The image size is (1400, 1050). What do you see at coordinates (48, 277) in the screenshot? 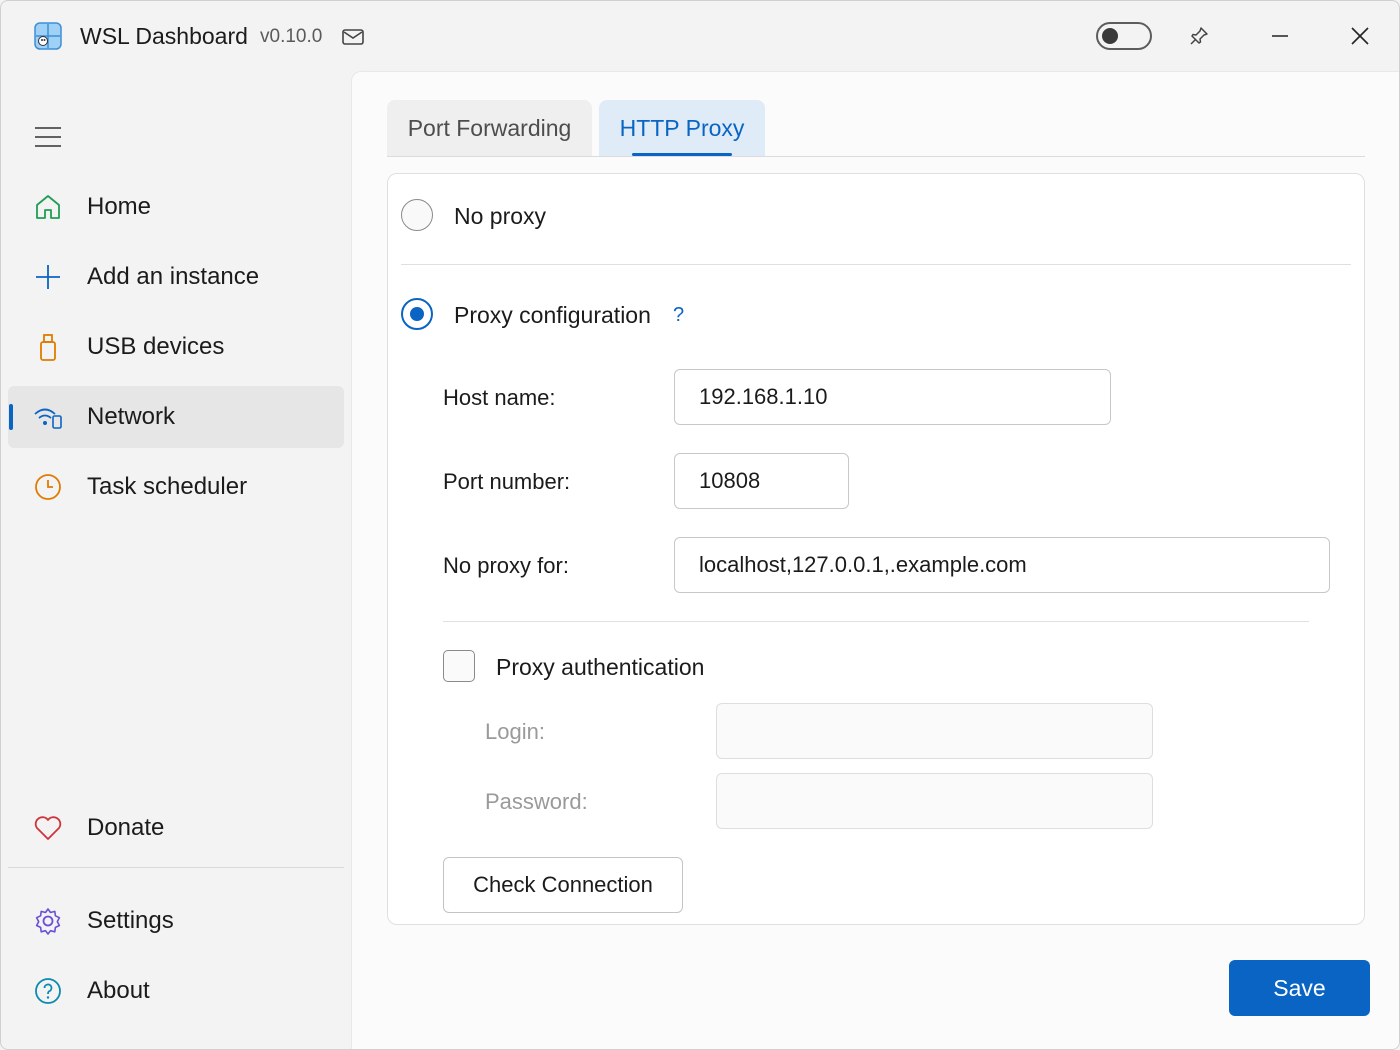
I see `plus-icon` at bounding box center [48, 277].